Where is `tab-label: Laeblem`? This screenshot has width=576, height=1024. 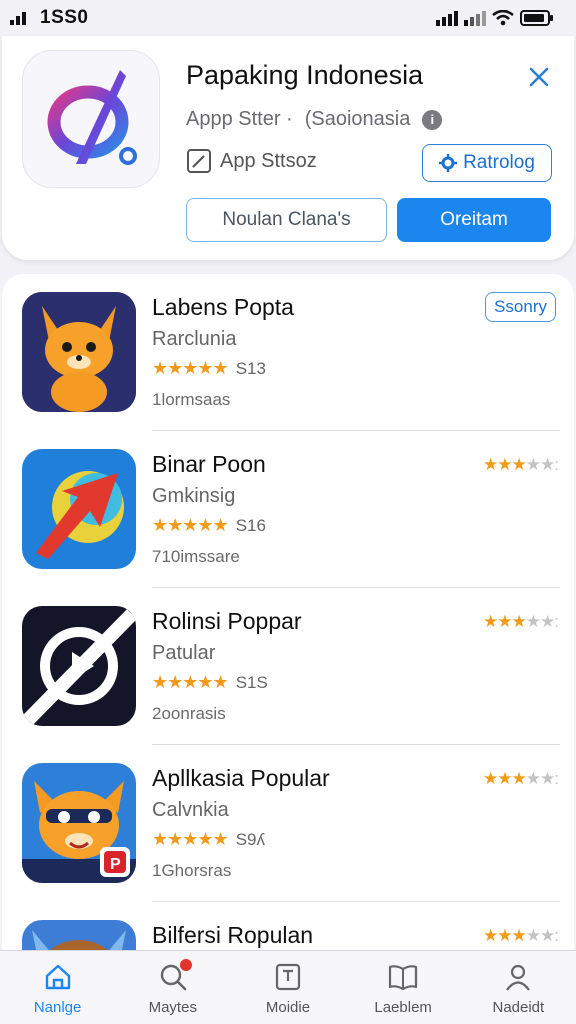 tab-label: Laeblem is located at coordinates (403, 1007).